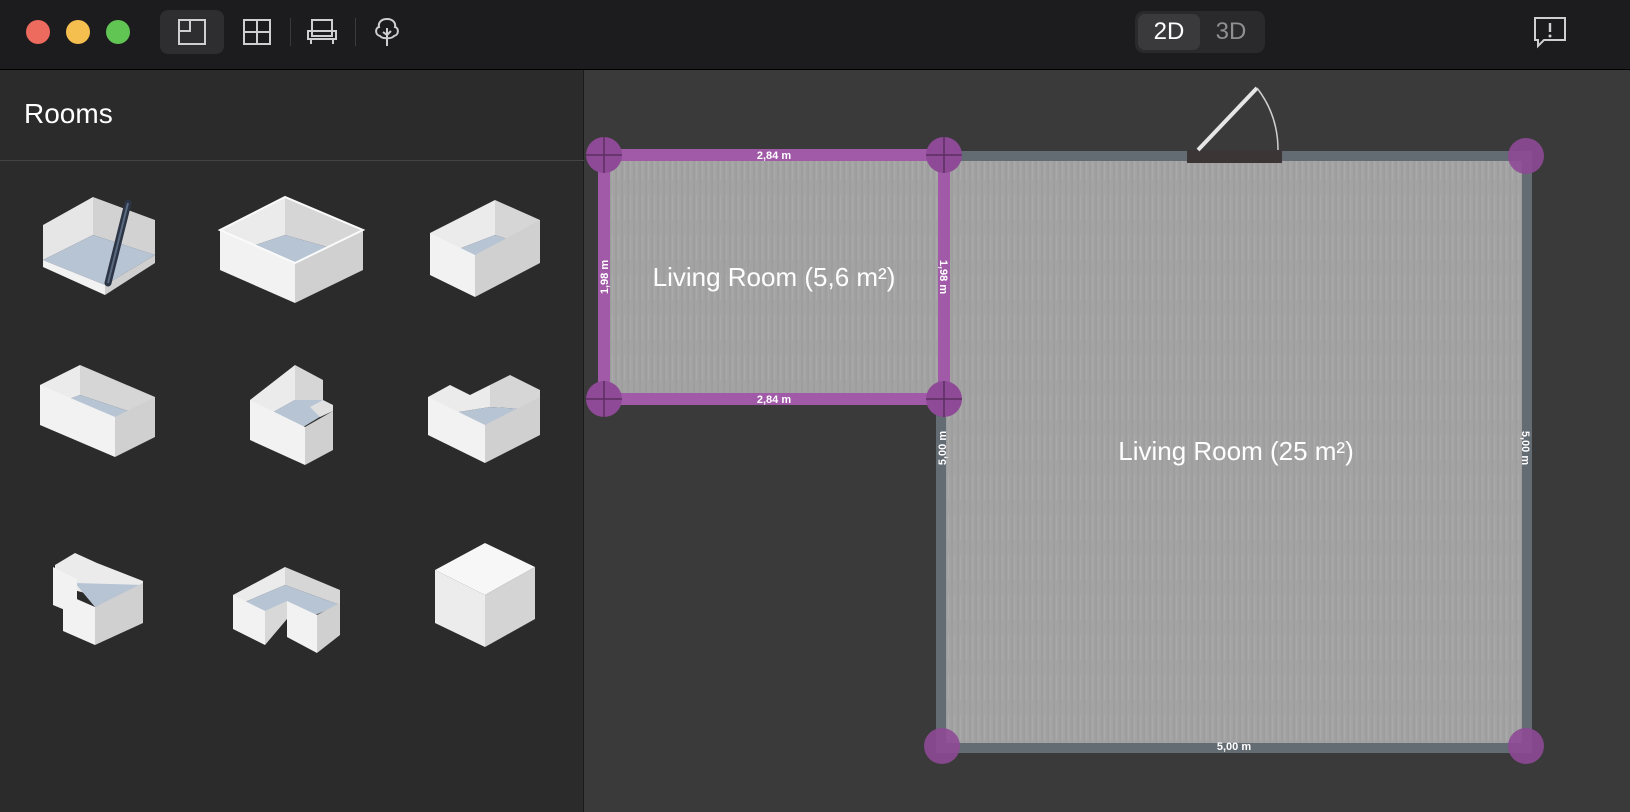 The height and width of the screenshot is (812, 1630). I want to click on feedback-icon, so click(1550, 33).